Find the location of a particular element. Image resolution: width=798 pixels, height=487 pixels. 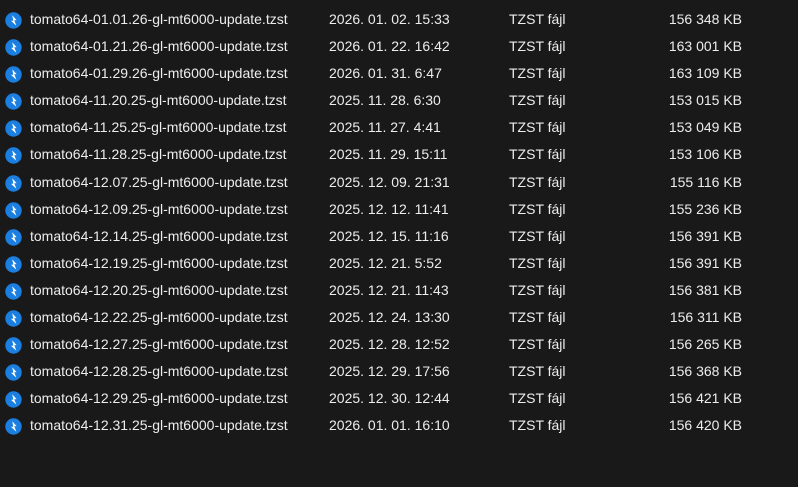

file-name: tomato64-11.25.25-gl-mt6000-update.tzst is located at coordinates (158, 127).